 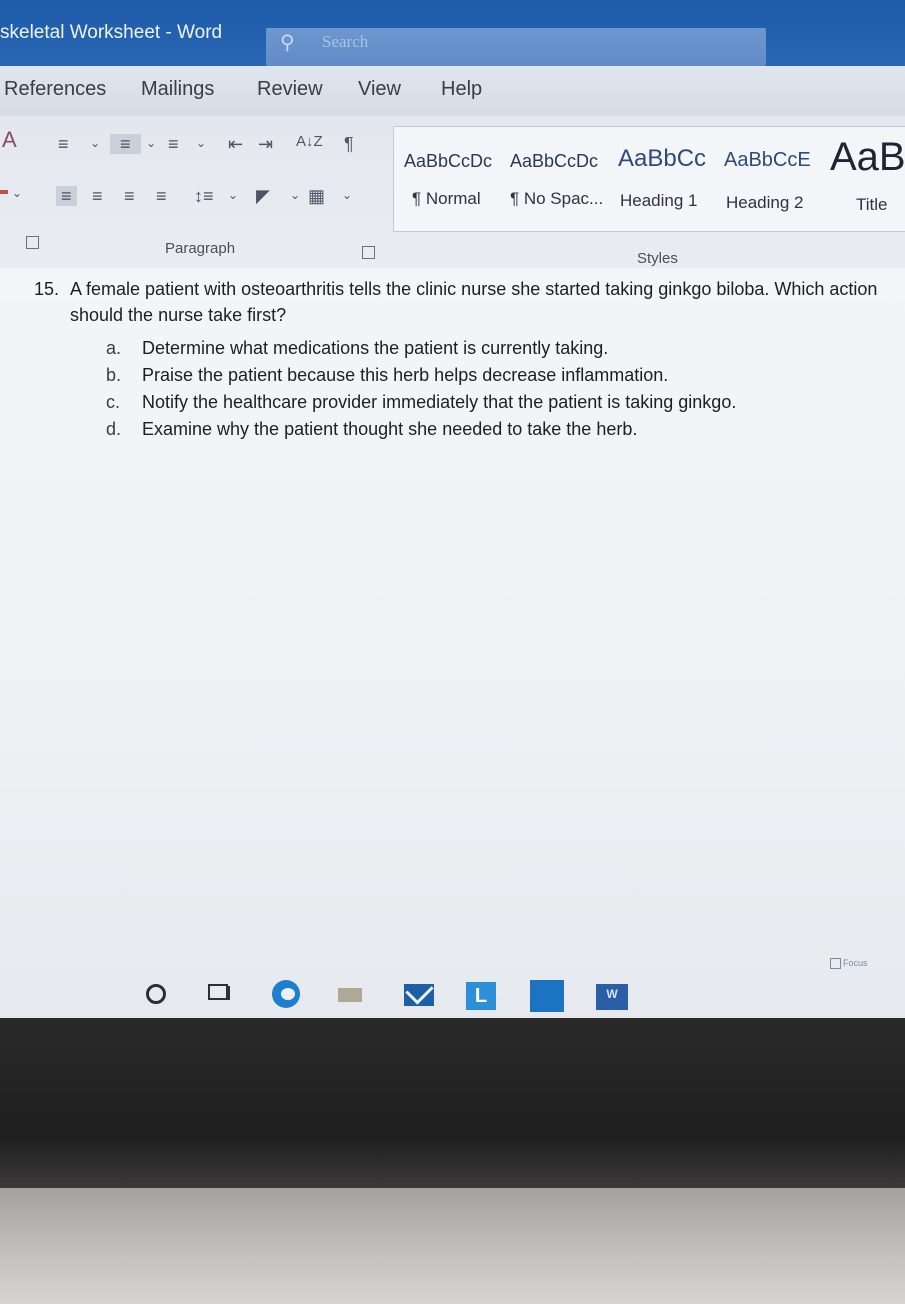 What do you see at coordinates (32, 242) in the screenshot?
I see `font-dialog-launcher-icon` at bounding box center [32, 242].